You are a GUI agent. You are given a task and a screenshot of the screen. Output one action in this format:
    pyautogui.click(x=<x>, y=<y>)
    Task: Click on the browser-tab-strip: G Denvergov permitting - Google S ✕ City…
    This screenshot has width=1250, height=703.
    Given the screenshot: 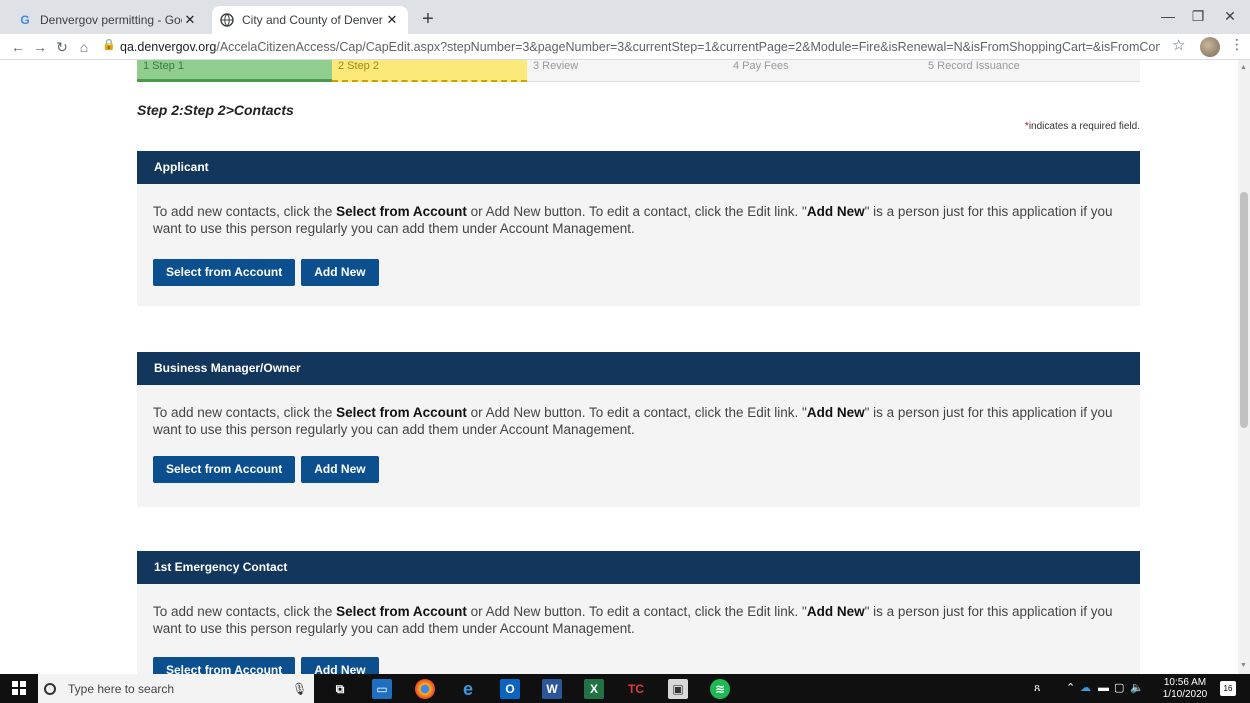 What is the action you would take?
    pyautogui.click(x=625, y=17)
    